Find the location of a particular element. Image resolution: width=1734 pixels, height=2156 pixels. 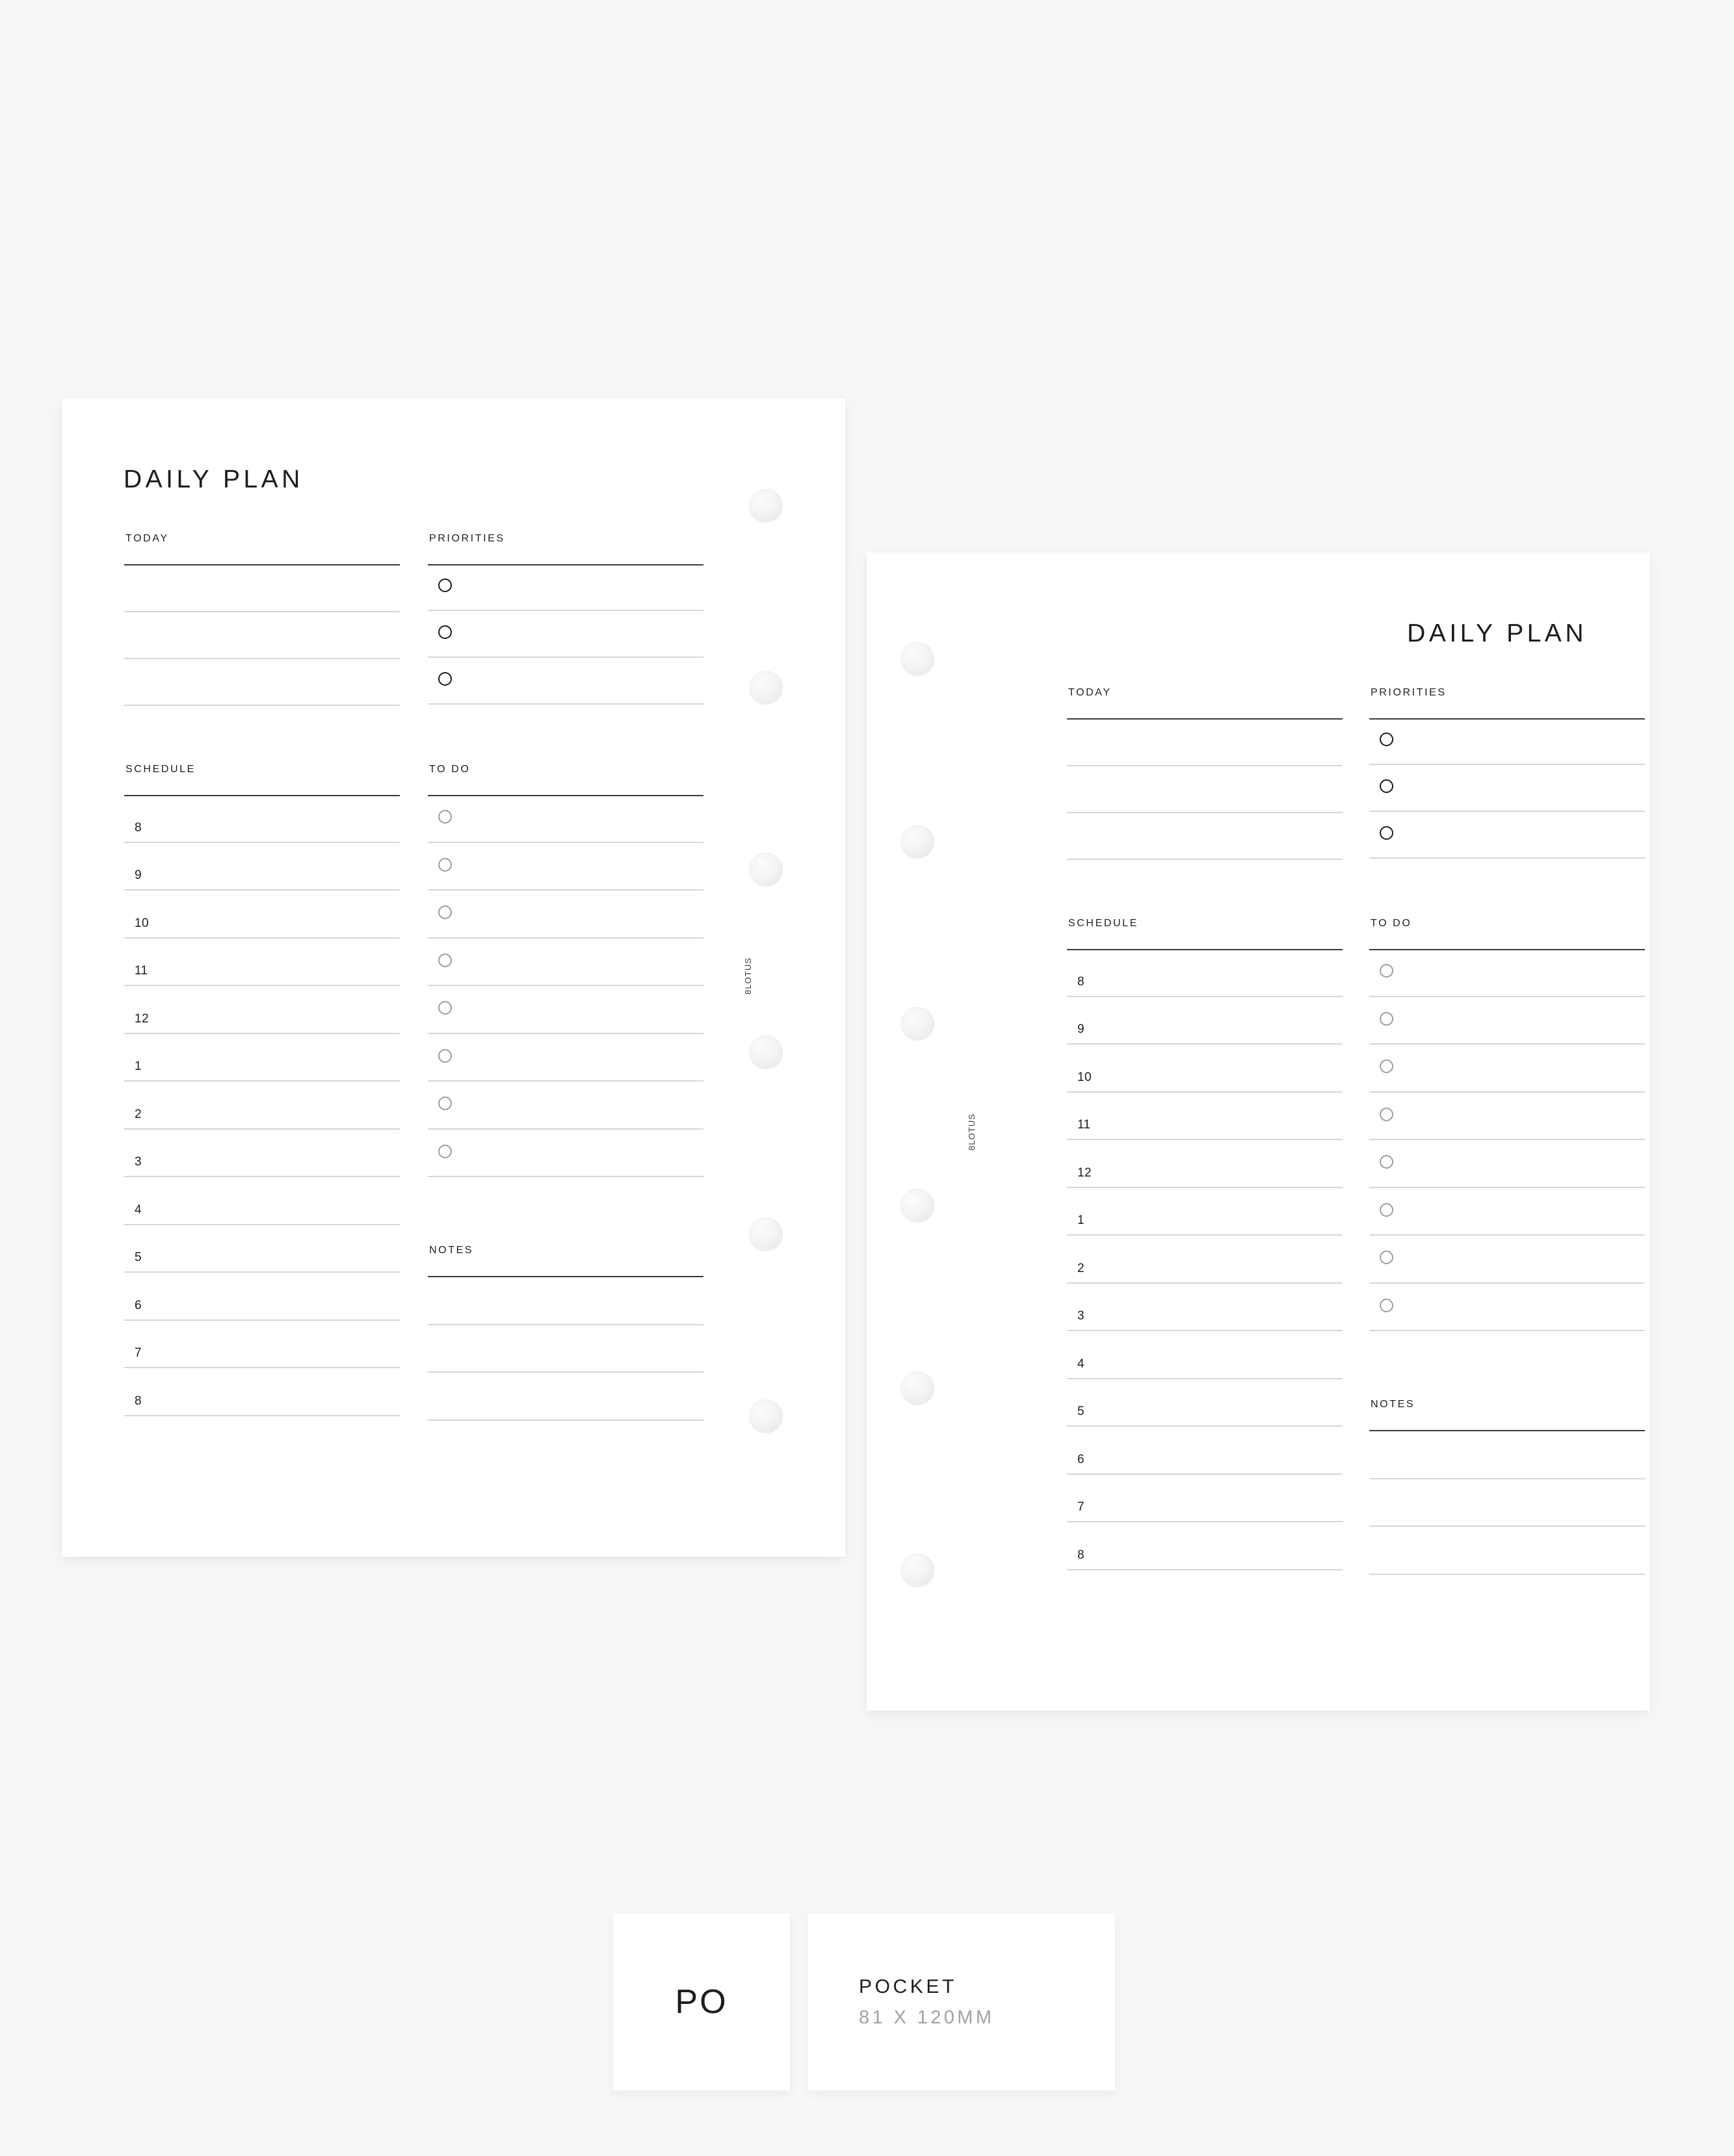

schedule-hour-label: 7 is located at coordinates (138, 1353).